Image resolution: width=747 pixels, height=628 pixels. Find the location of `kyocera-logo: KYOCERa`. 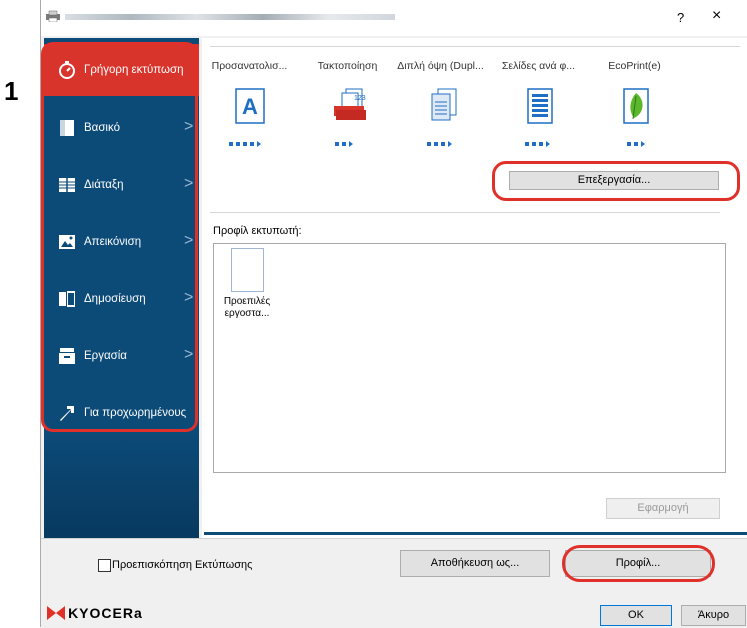

kyocera-logo: KYOCERa is located at coordinates (95, 613).